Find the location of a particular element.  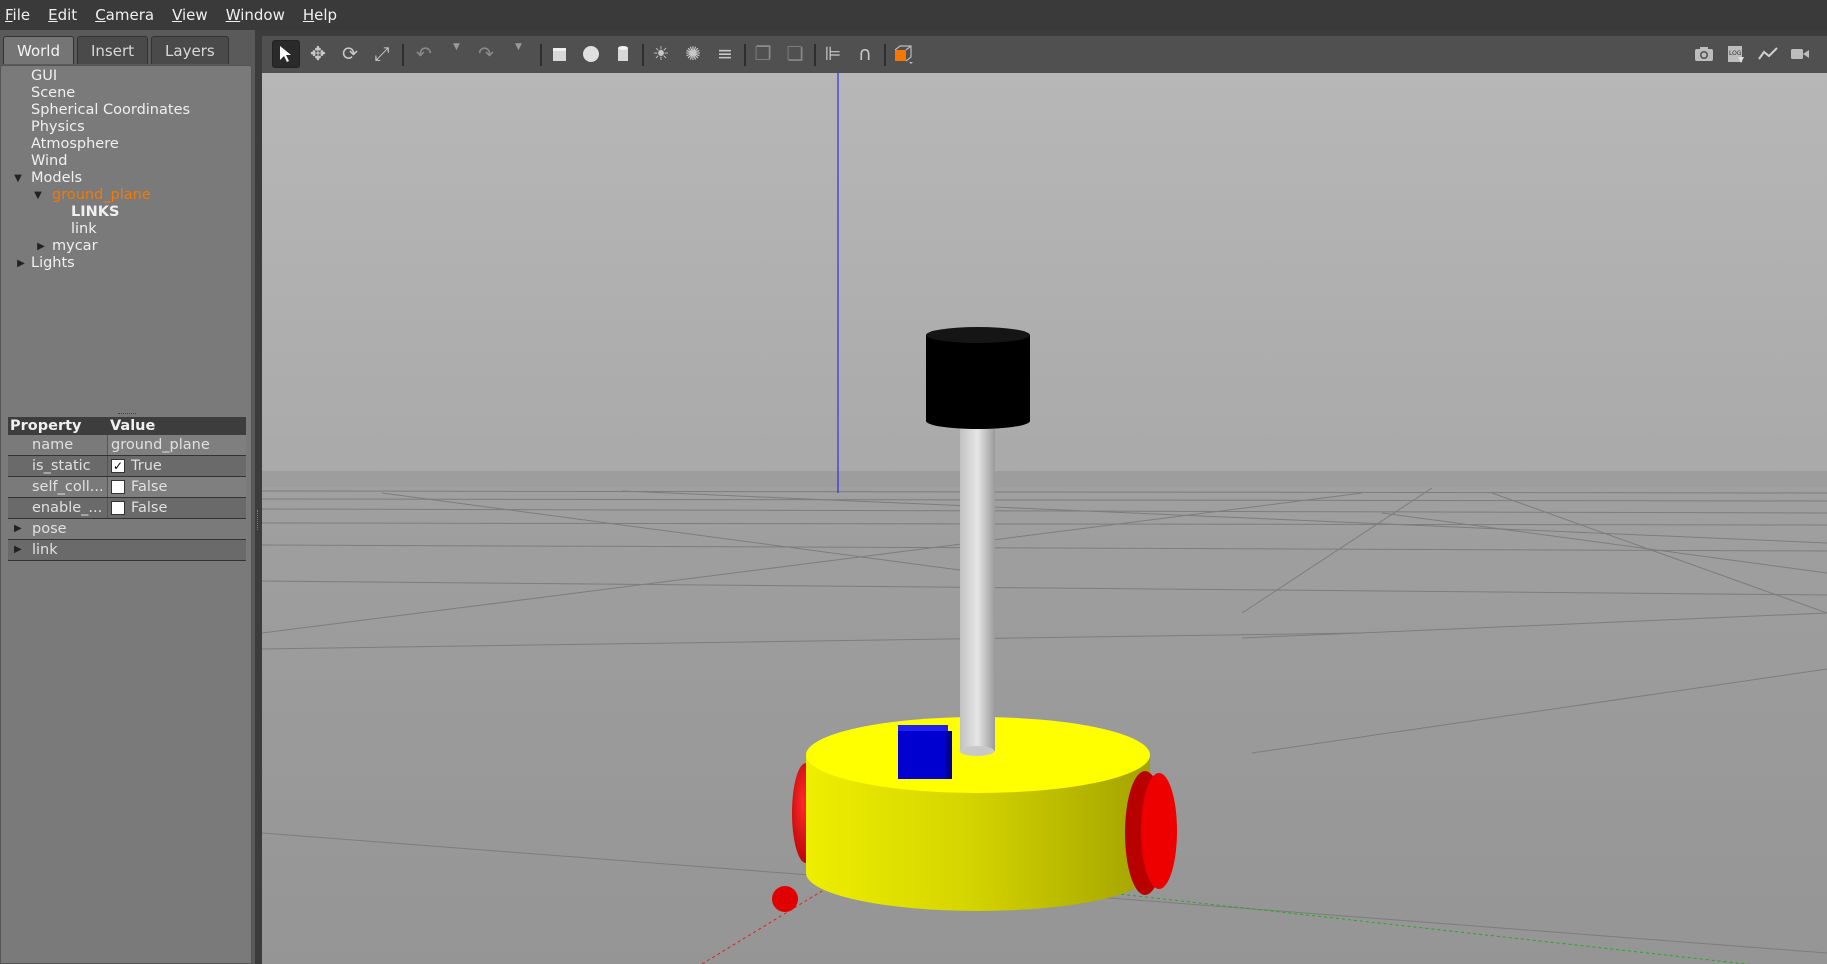

horizon-band is located at coordinates (1044, 479).